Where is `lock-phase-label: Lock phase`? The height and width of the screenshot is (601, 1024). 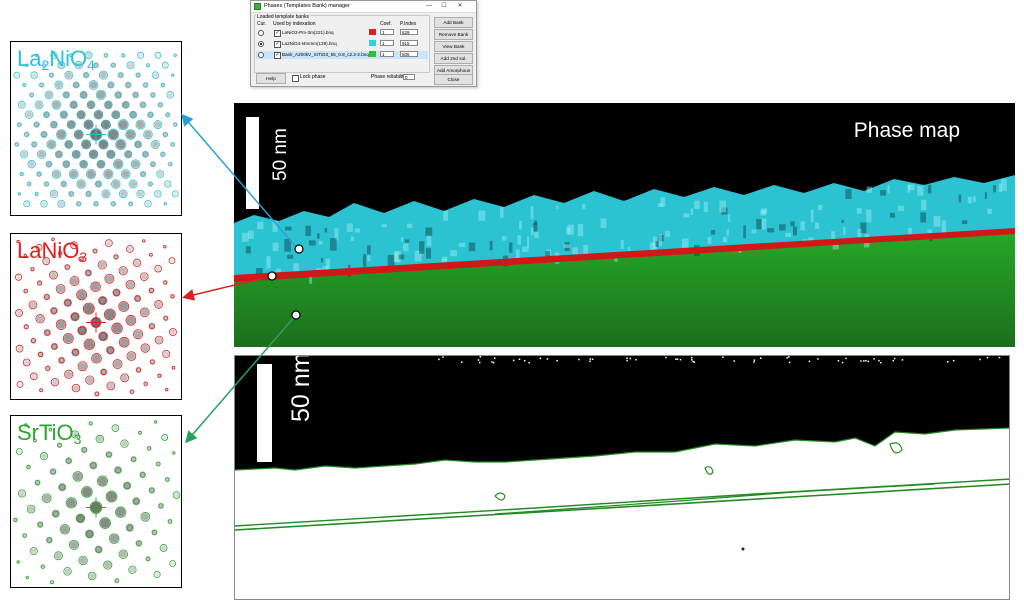 lock-phase-label: Lock phase is located at coordinates (313, 77).